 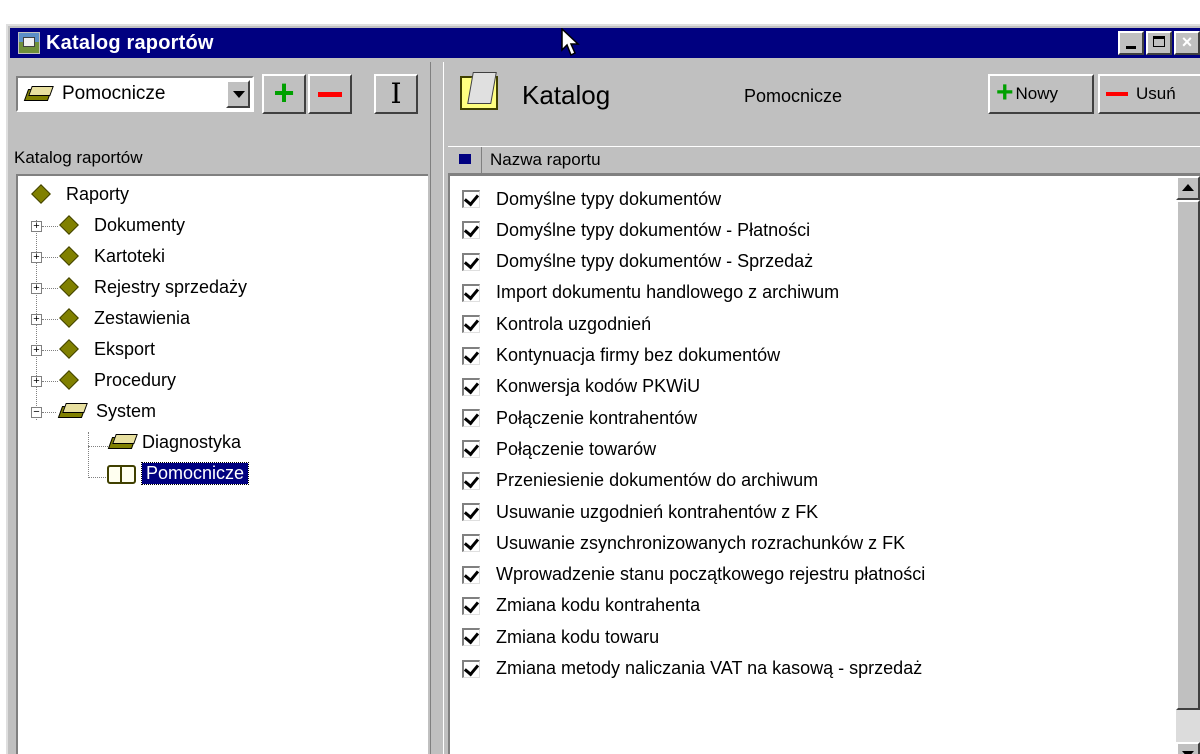 I want to click on report-list-item: Kontynuacja firmy bez dokumentów, so click(x=800, y=356).